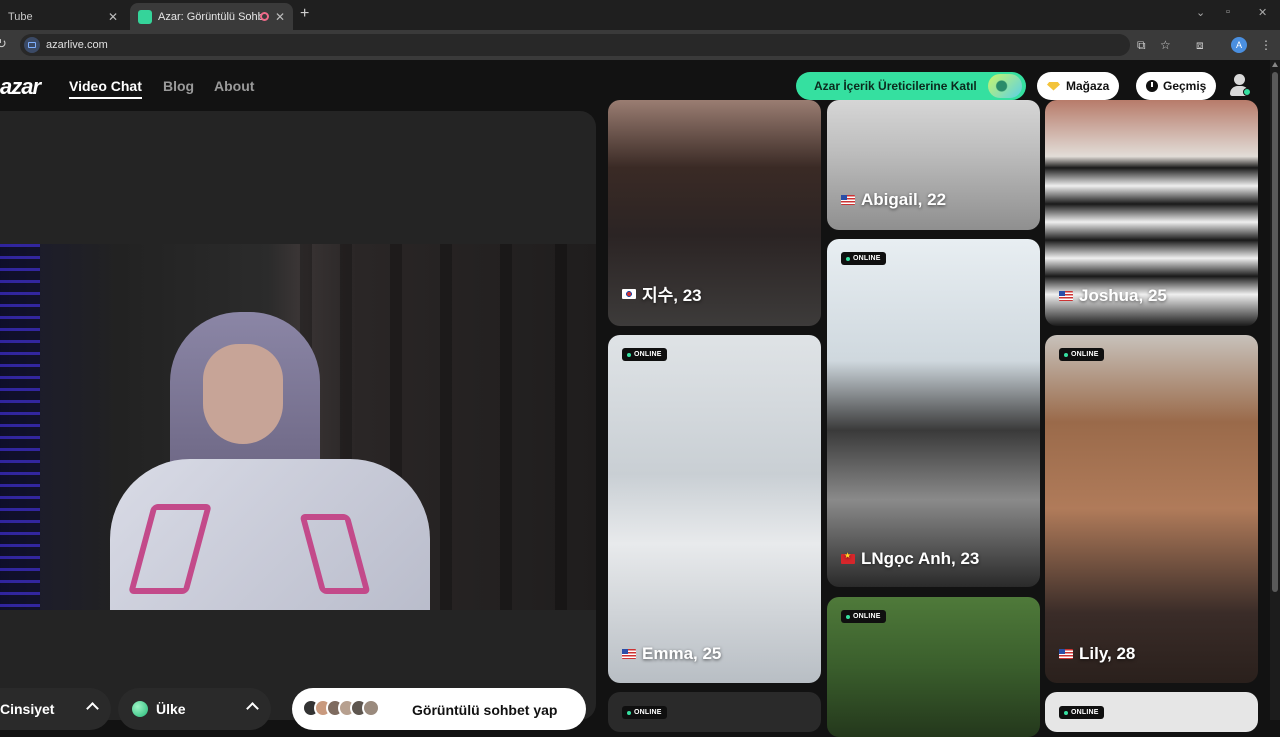 The width and height of the screenshot is (1280, 737). Describe the element at coordinates (20, 16) in the screenshot. I see `tab-title: Tube` at that location.